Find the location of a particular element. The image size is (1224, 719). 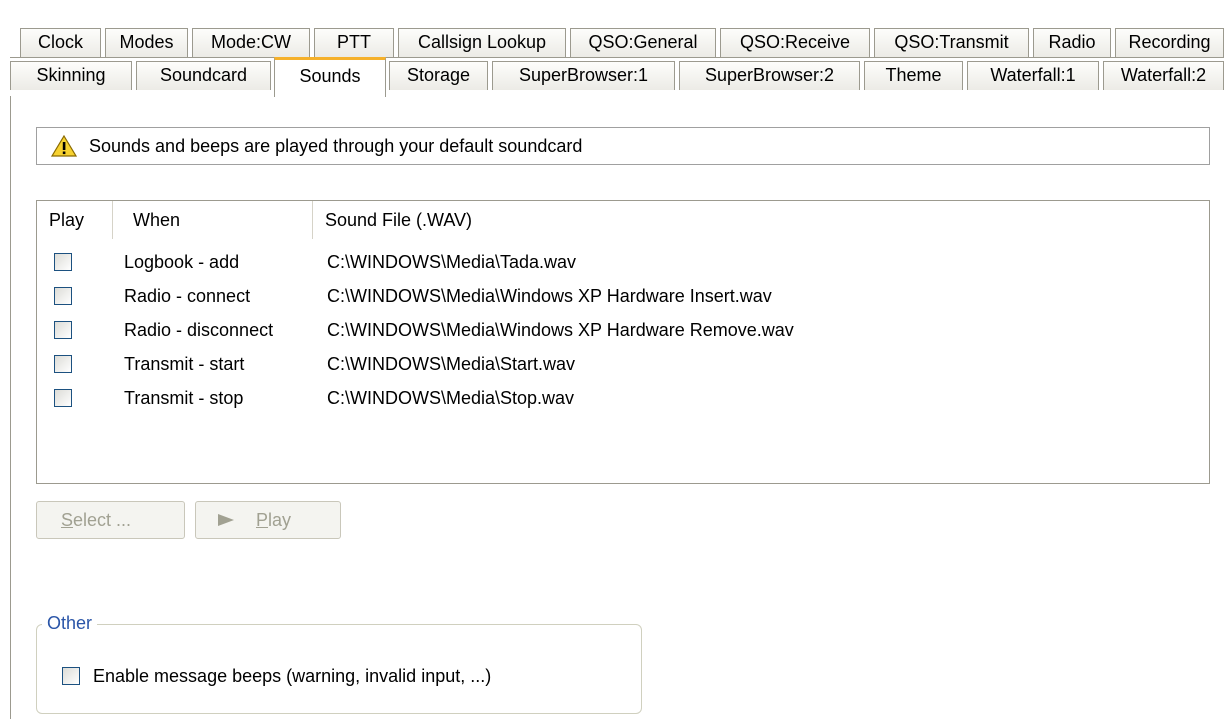

play-label: lay is located at coordinates (280, 520).